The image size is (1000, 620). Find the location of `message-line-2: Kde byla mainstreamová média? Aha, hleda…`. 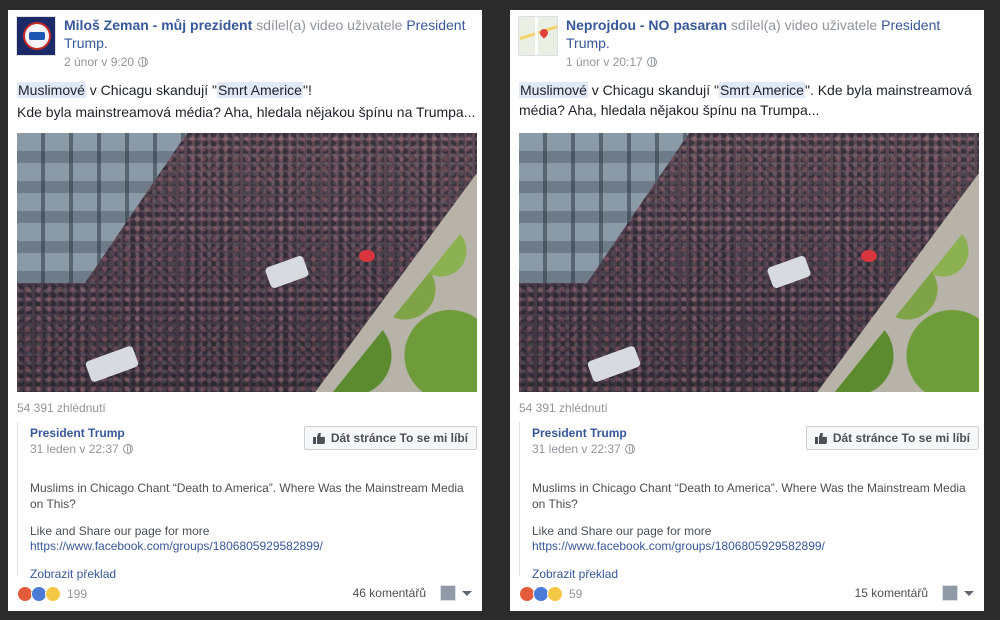

message-line-2: Kde byla mainstreamová média? Aha, hleda… is located at coordinates (246, 112).